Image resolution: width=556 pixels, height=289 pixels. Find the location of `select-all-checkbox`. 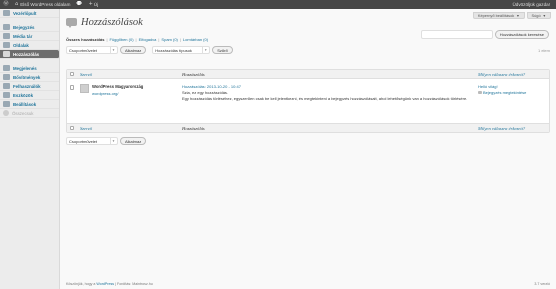

select-all-checkbox is located at coordinates (72, 74).